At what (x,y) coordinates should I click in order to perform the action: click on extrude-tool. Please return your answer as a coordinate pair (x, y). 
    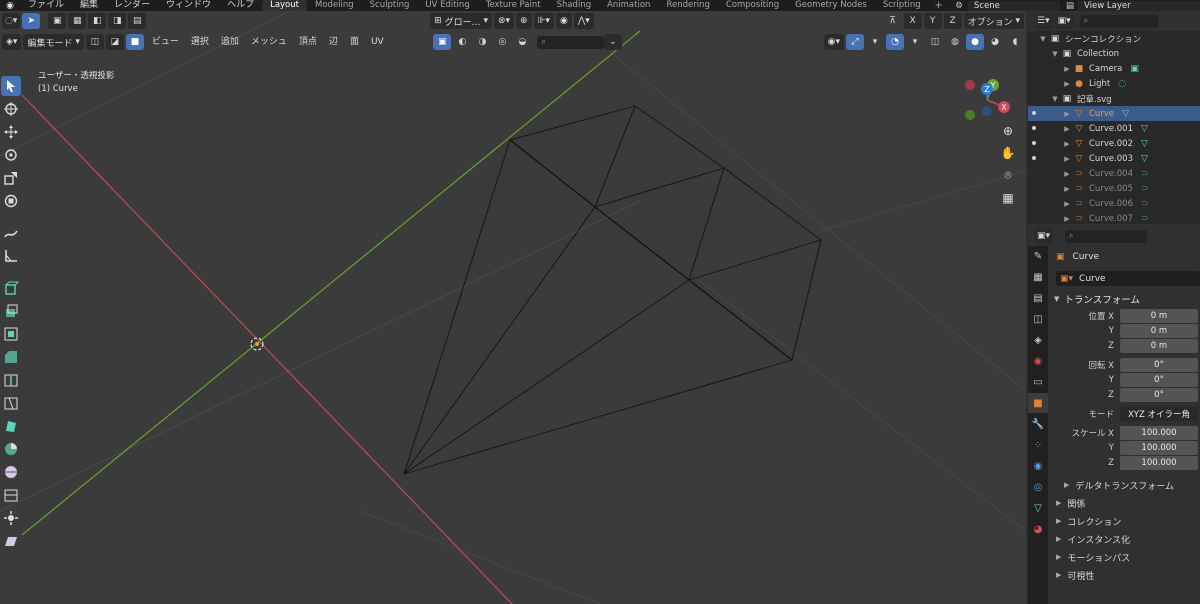
    Looking at the image, I should click on (11, 311).